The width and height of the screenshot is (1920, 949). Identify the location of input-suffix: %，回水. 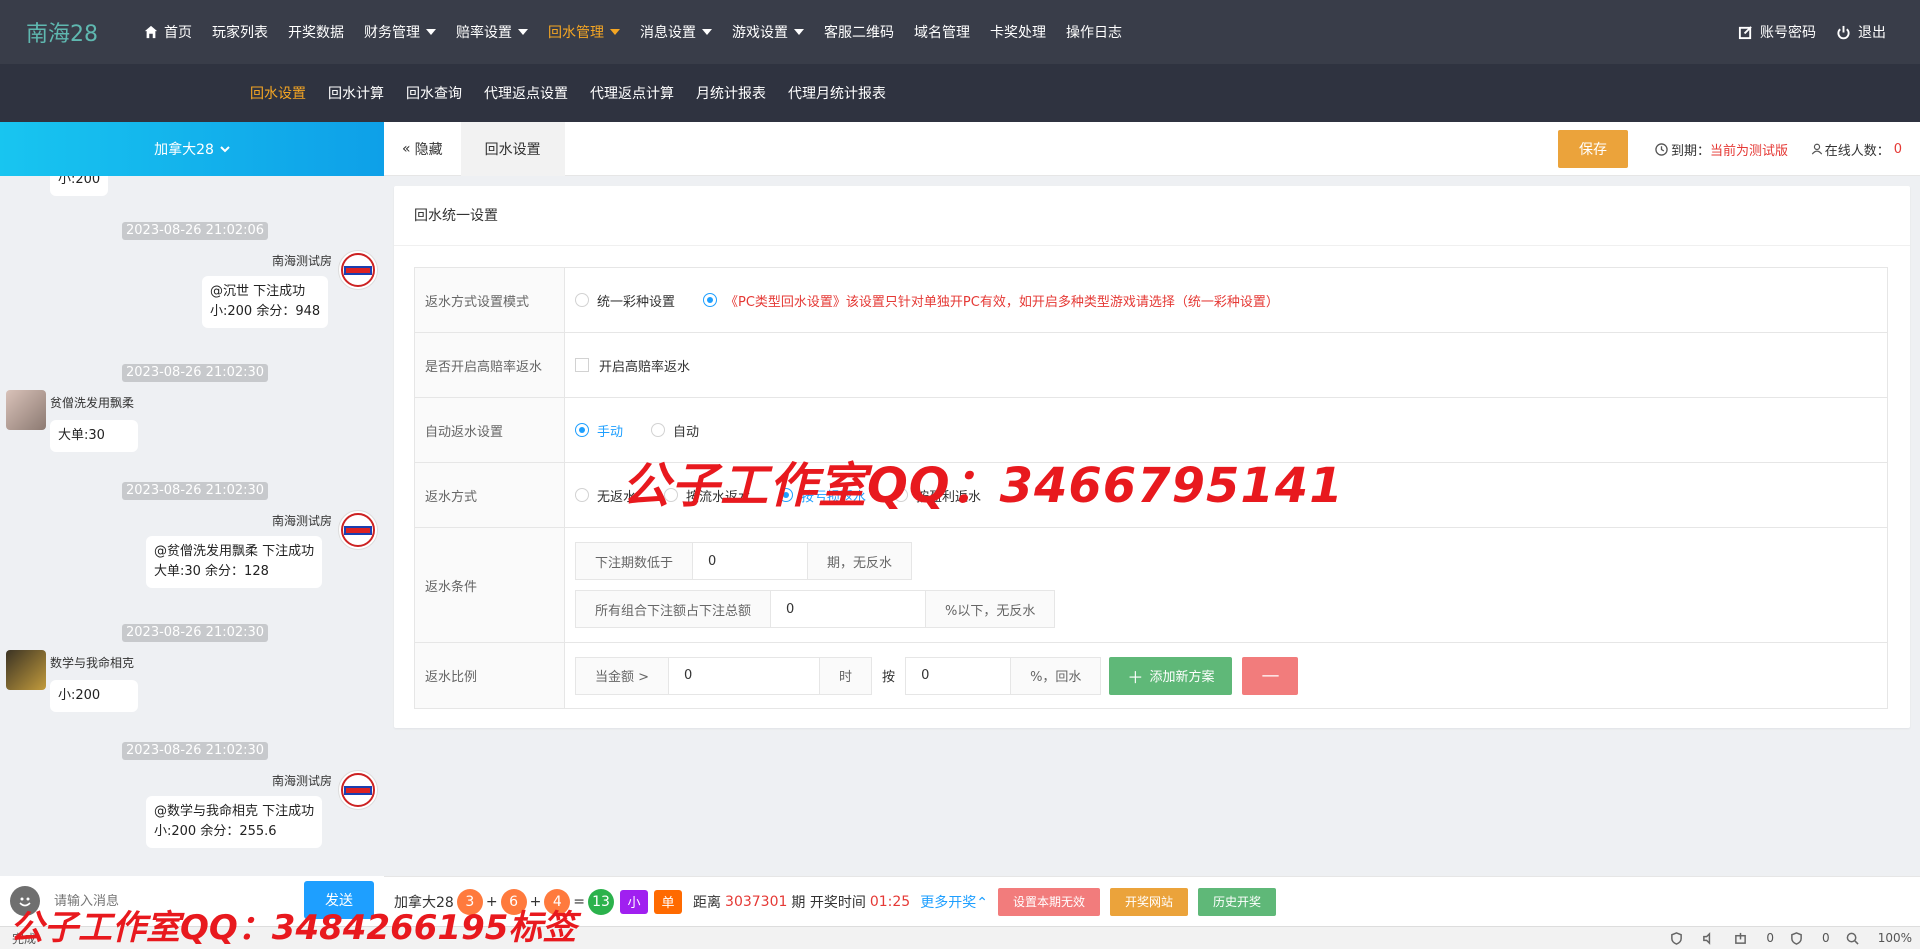
(1055, 675).